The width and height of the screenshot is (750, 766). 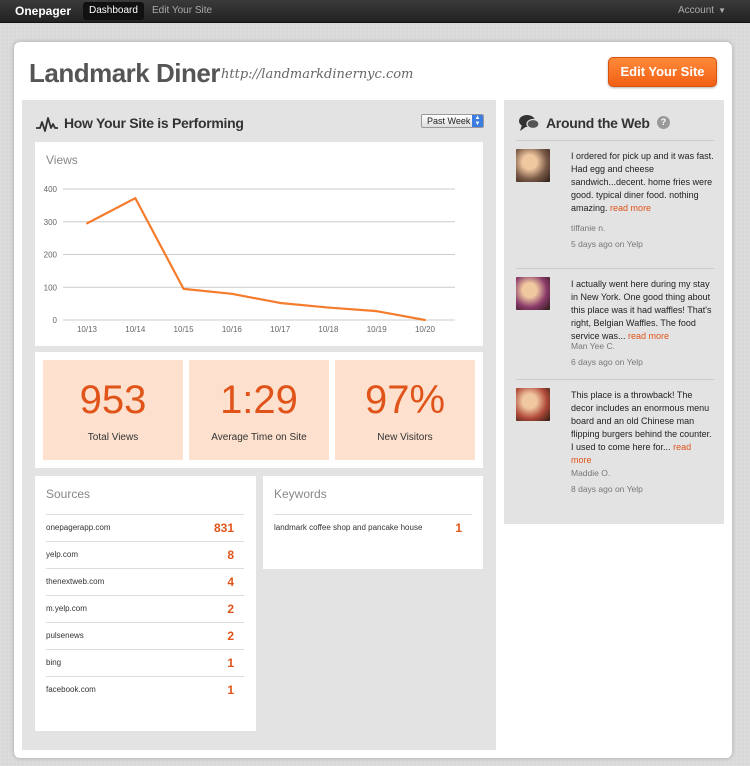 I want to click on row-value: 8, so click(x=230, y=555).